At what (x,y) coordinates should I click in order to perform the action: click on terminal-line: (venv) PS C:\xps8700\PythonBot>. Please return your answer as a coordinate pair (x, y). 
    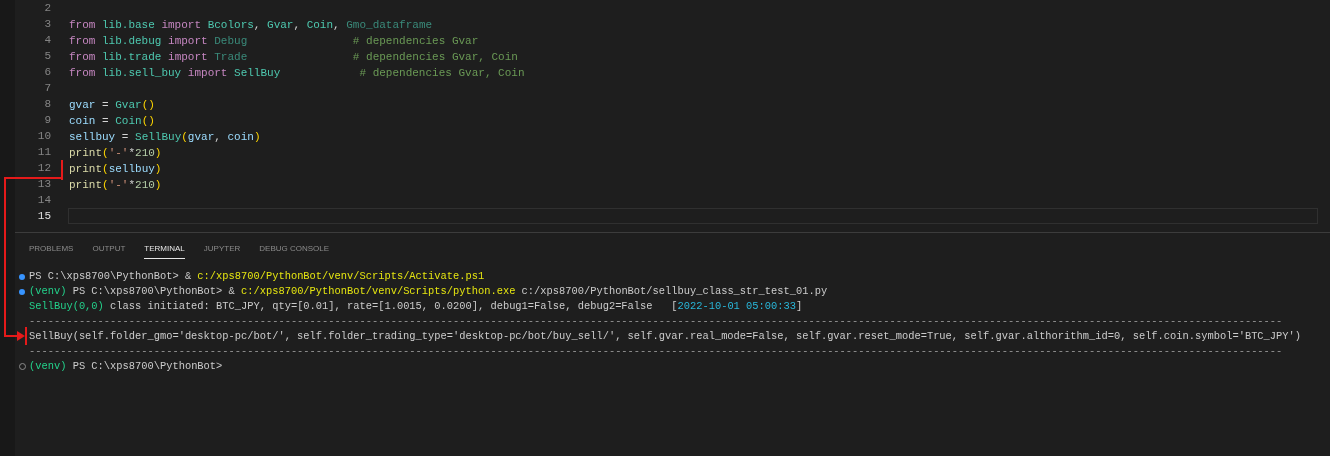
    Looking at the image, I should click on (126, 366).